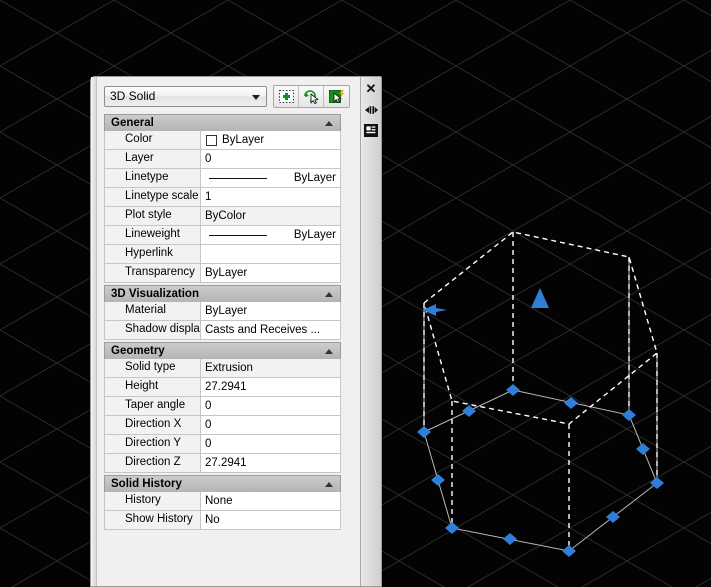  What do you see at coordinates (222, 483) in the screenshot?
I see `section-header-solid-history: Solid History` at bounding box center [222, 483].